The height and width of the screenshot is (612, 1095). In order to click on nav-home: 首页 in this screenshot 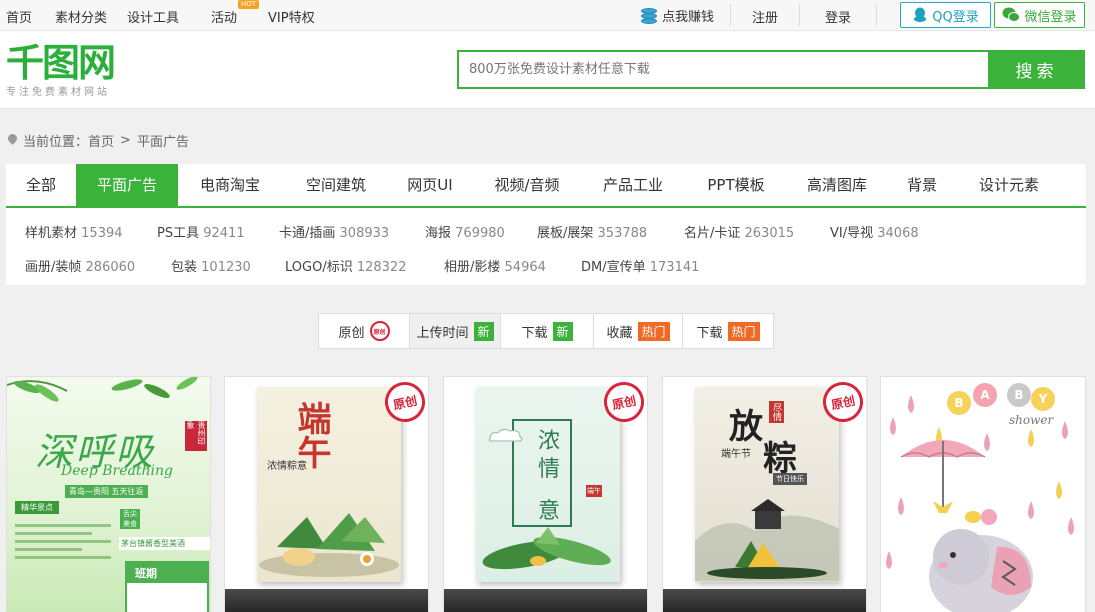, I will do `click(19, 16)`.